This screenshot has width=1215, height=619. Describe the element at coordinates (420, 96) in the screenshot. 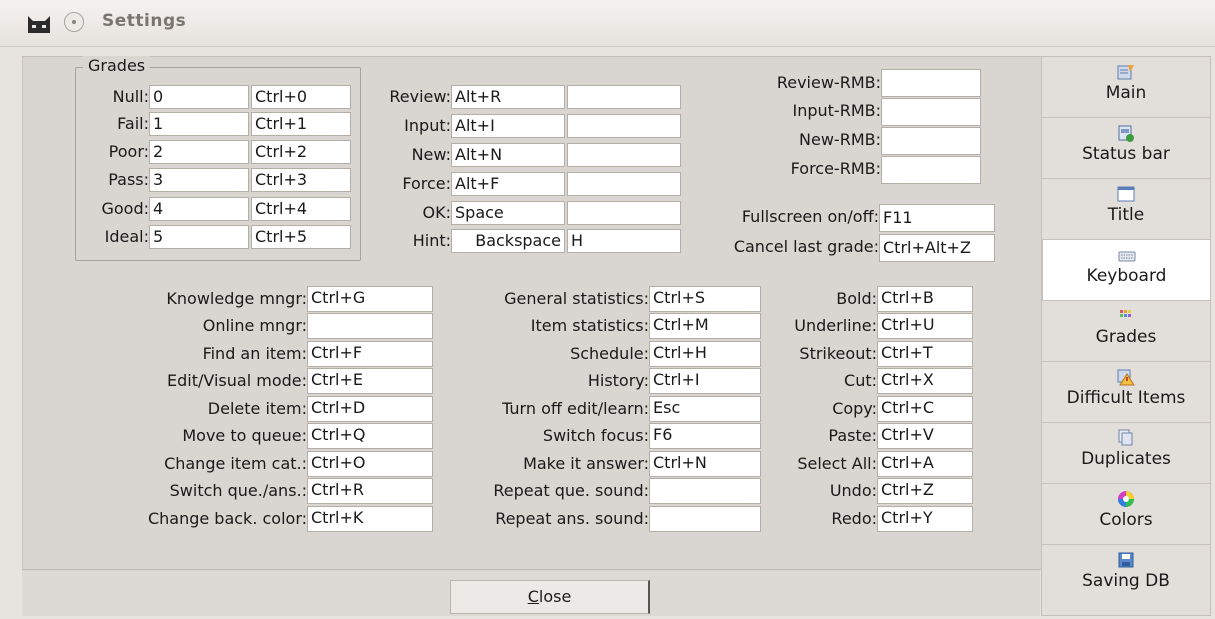

I see `review-label: Review:` at that location.